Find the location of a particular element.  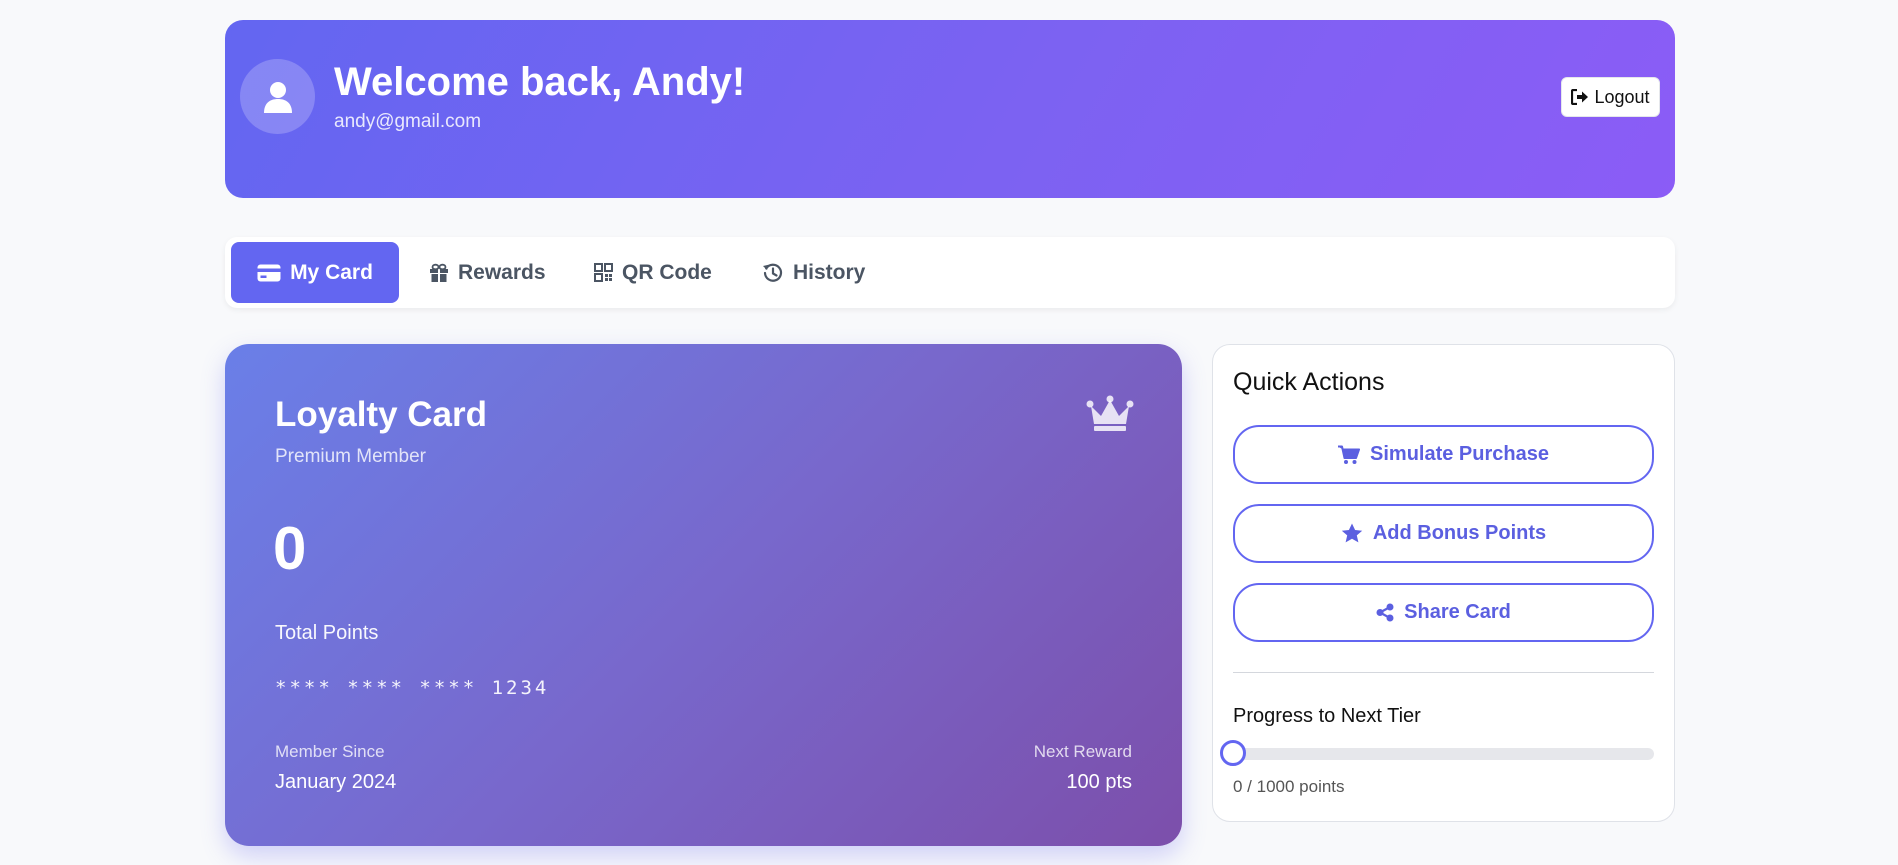

membership-tier: Premium Member is located at coordinates (350, 456).